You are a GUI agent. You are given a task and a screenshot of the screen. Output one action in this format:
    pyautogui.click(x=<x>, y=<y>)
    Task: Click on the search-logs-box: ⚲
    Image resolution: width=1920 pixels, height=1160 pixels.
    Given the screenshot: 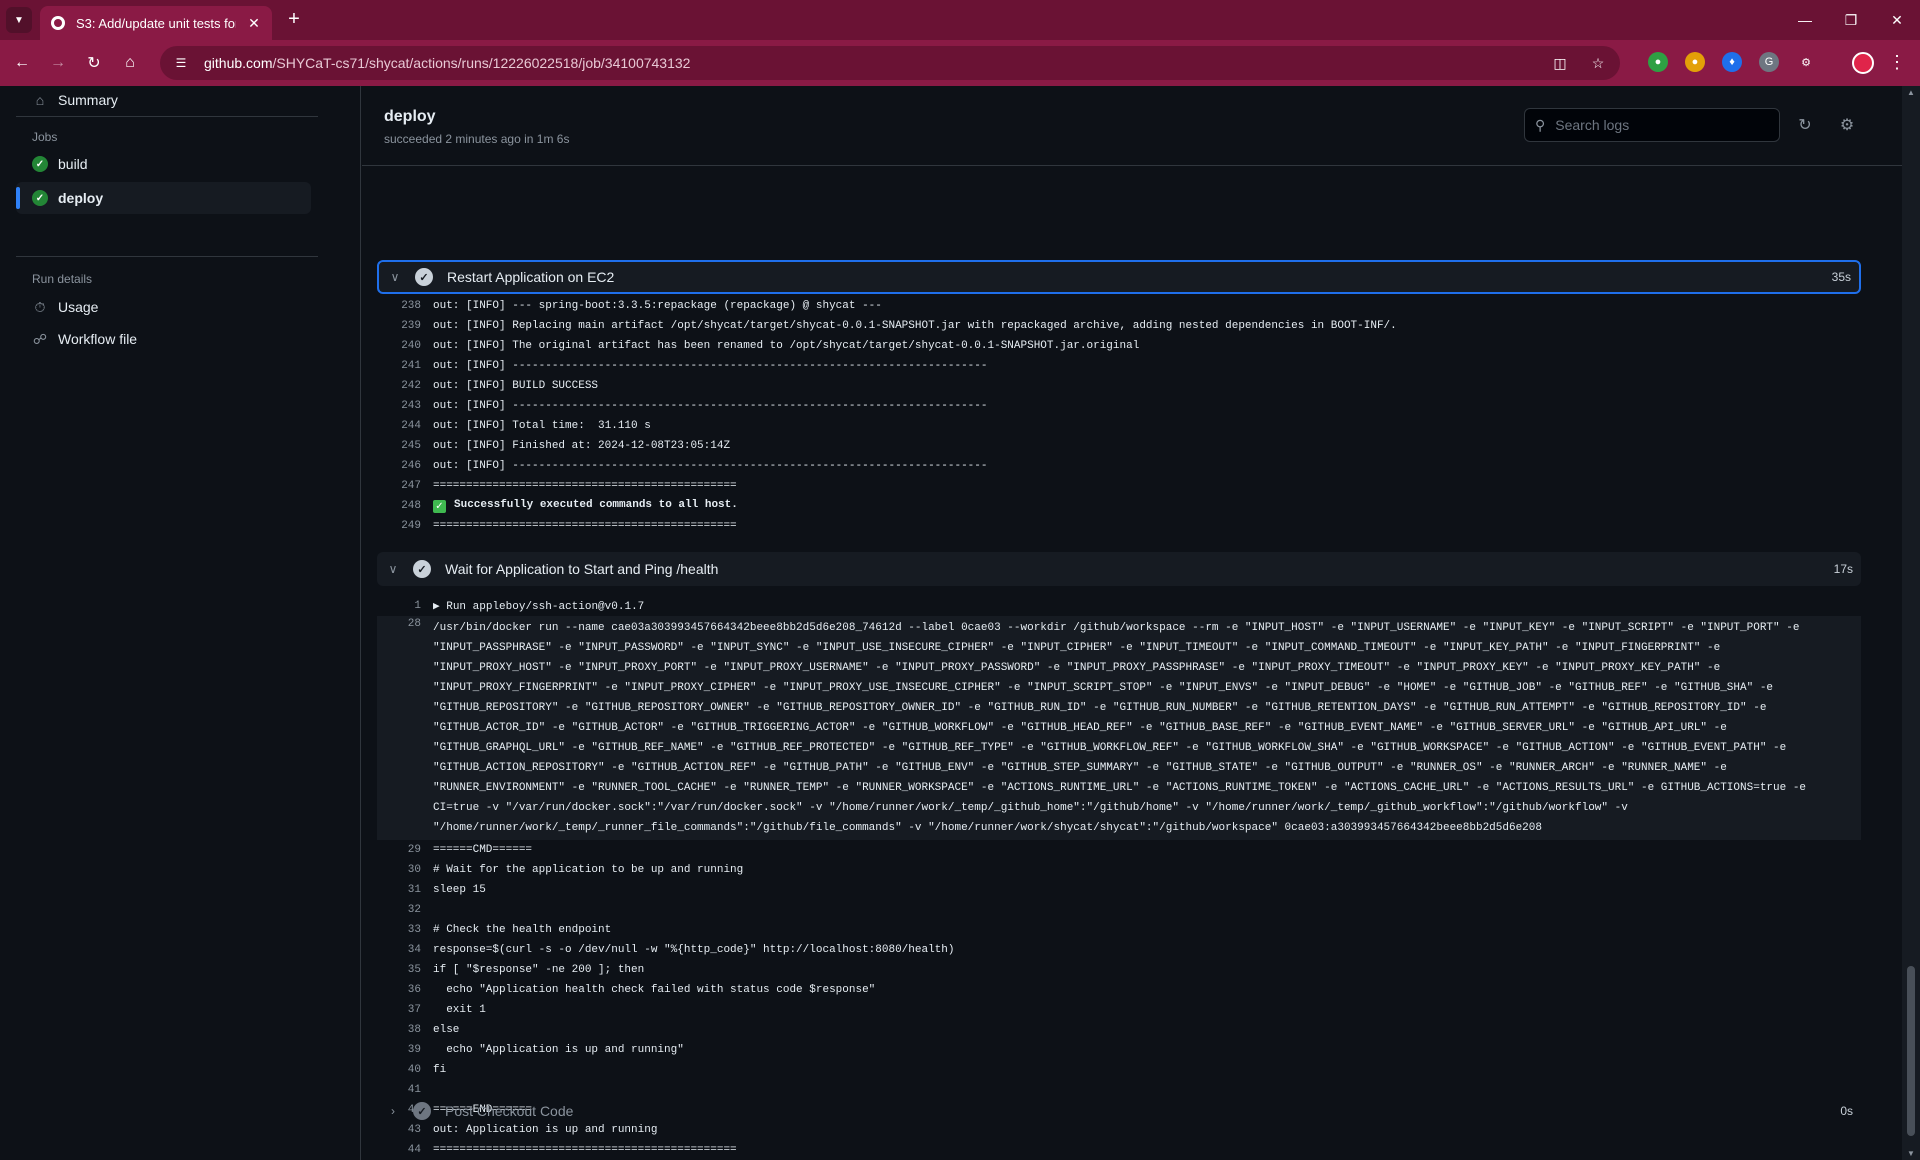 What is the action you would take?
    pyautogui.click(x=1652, y=125)
    